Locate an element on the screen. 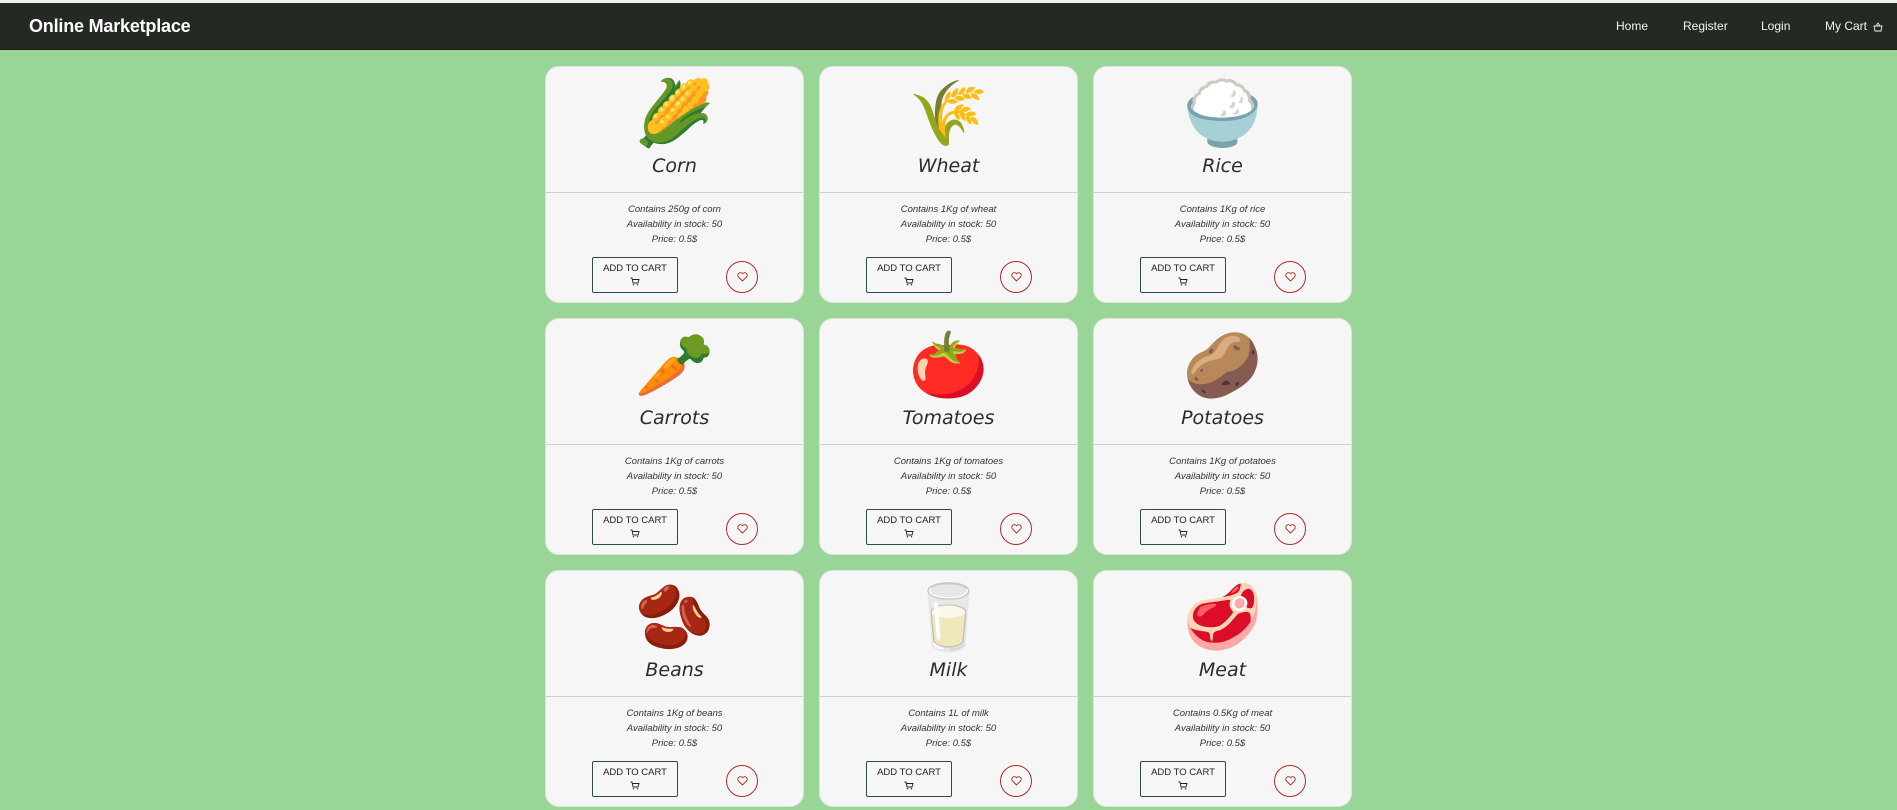 This screenshot has height=810, width=1897. product-title: Carrots is located at coordinates (674, 418).